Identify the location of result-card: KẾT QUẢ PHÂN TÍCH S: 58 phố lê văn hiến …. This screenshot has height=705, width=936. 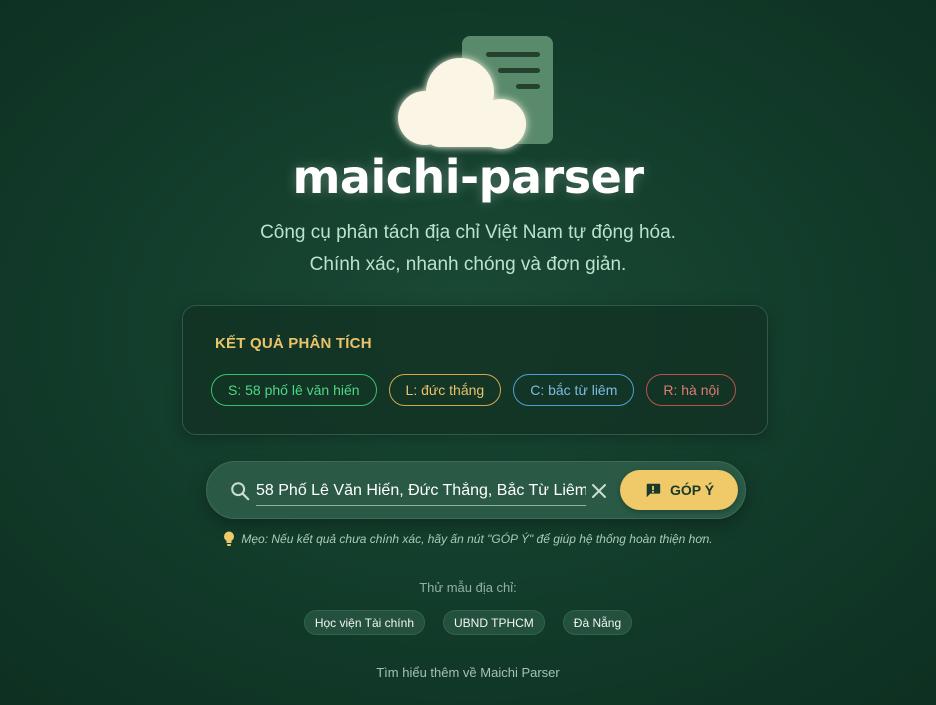
(475, 370).